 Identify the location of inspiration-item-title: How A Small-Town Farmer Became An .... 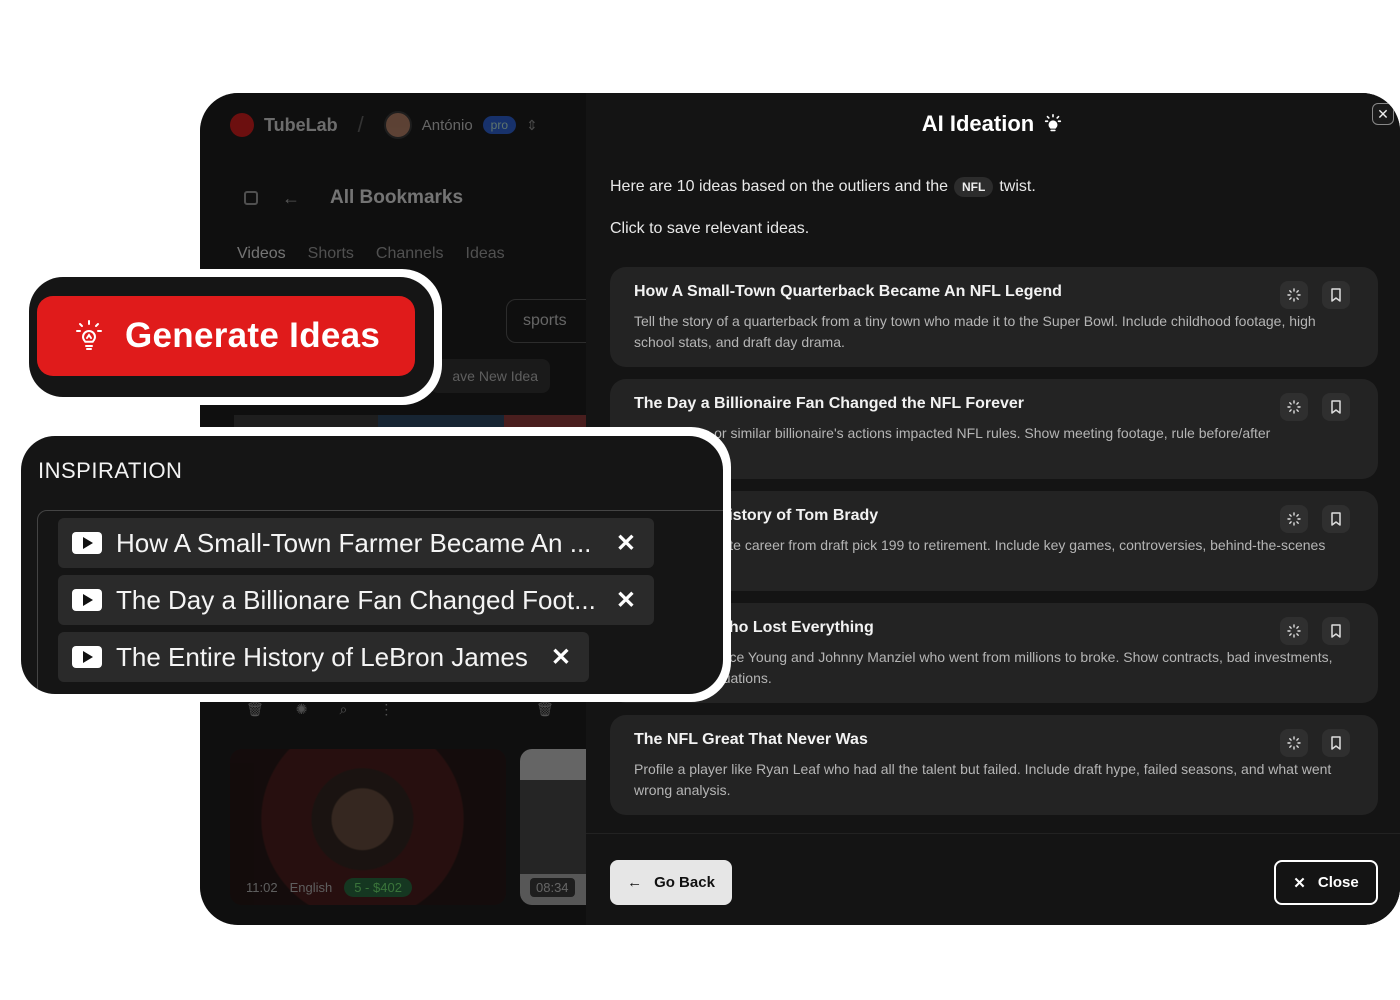
(354, 542).